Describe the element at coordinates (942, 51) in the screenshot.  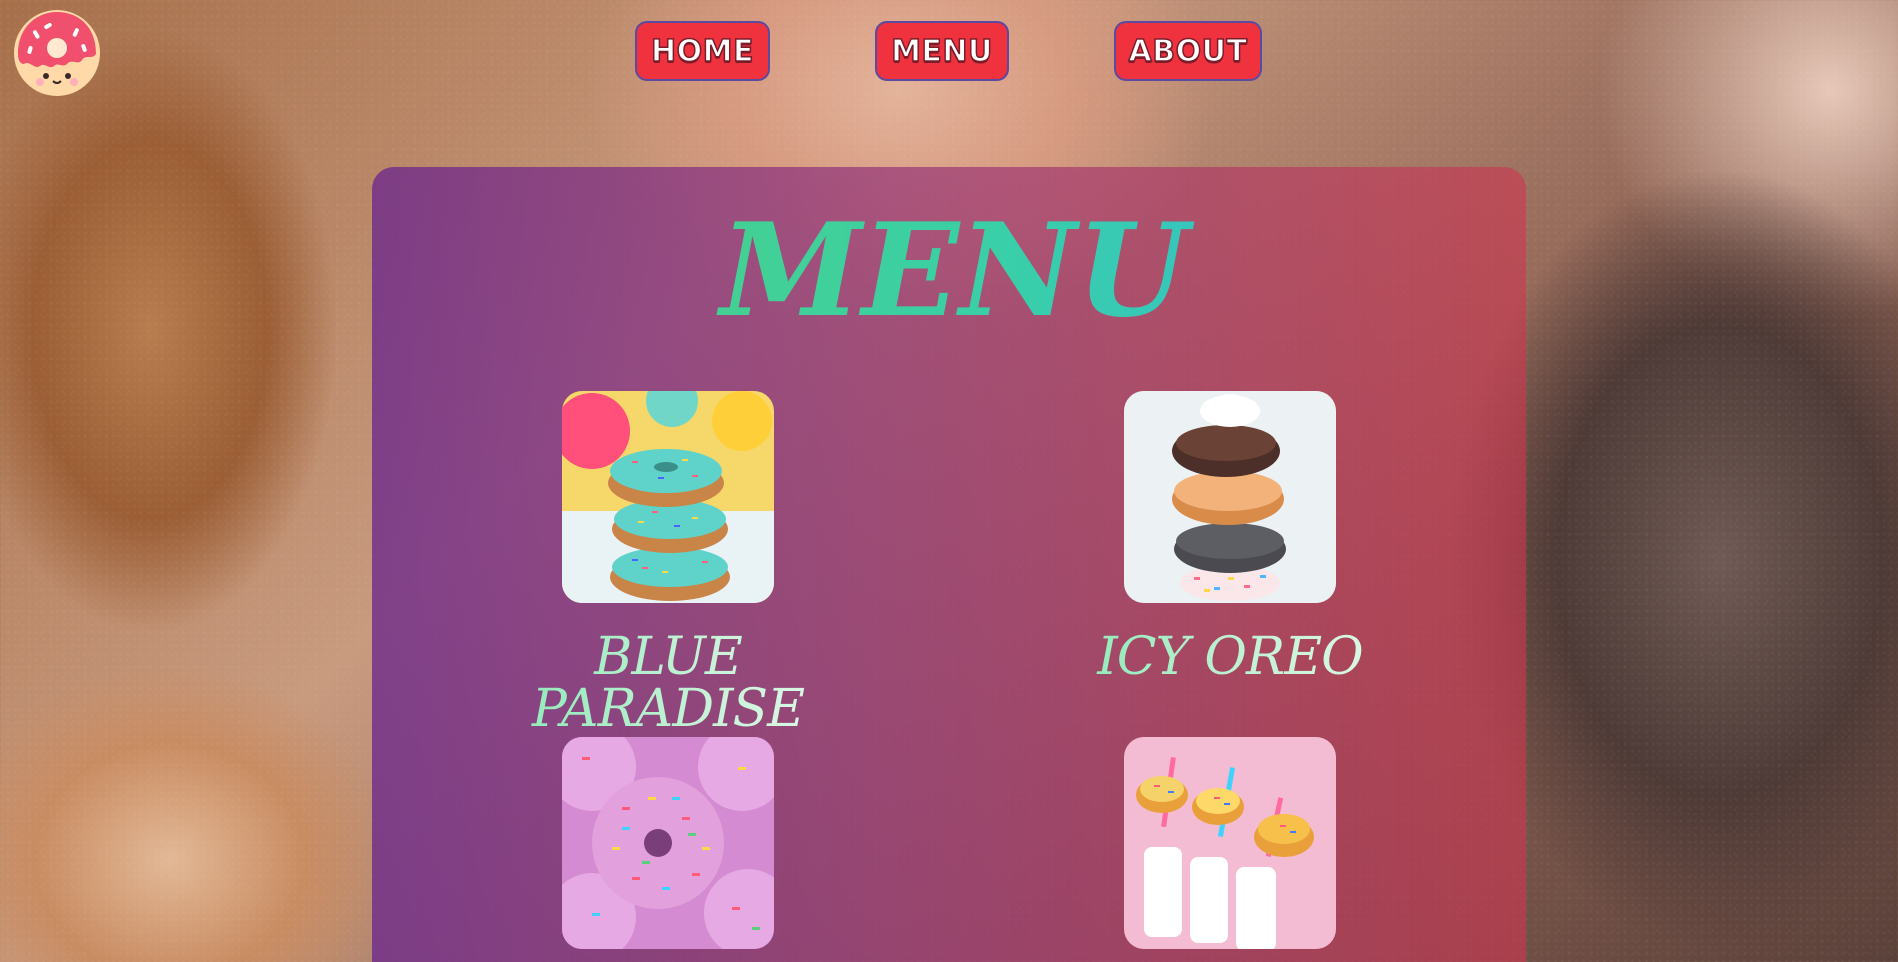
I see `menu-button: MENU` at that location.